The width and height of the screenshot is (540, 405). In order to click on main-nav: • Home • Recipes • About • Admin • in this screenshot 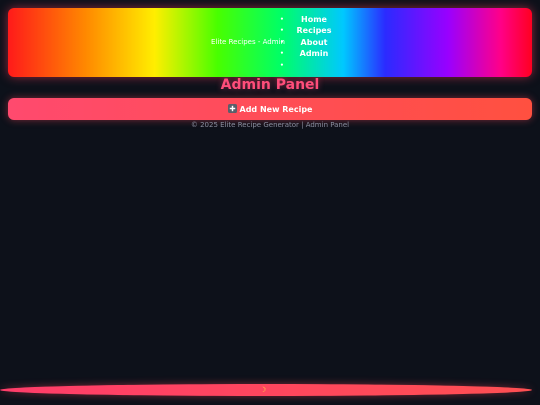, I will do `click(306, 42)`.